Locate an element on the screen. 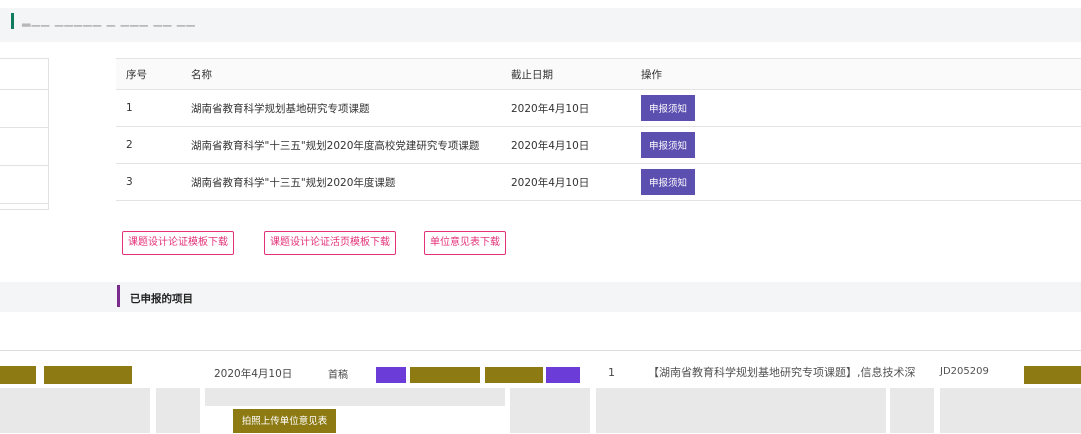 This screenshot has width=1081, height=434. section-accent-bar is located at coordinates (118, 296).